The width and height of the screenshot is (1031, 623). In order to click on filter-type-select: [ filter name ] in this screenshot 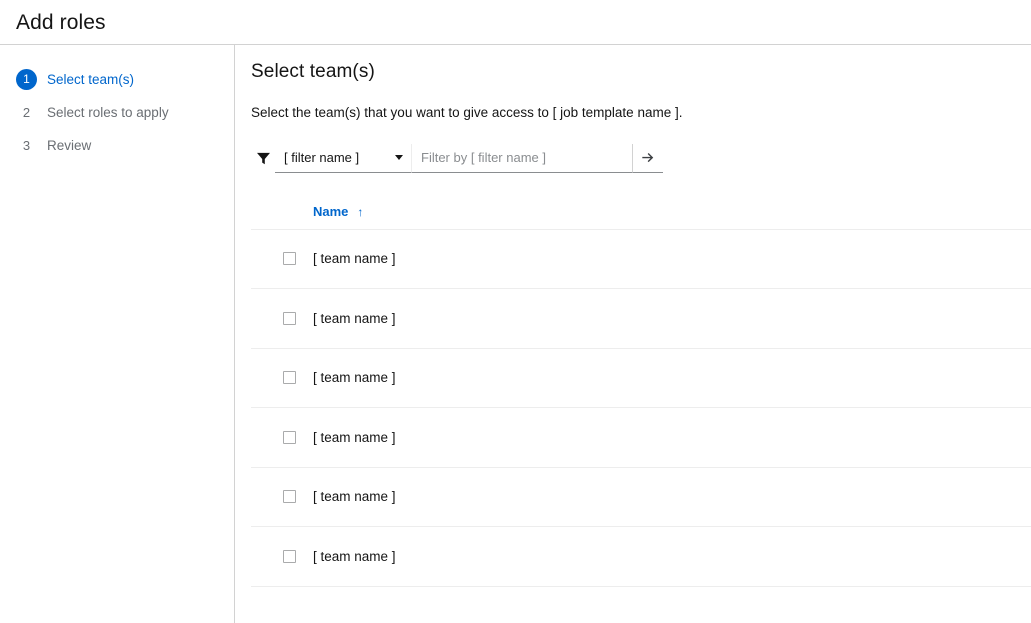, I will do `click(343, 158)`.